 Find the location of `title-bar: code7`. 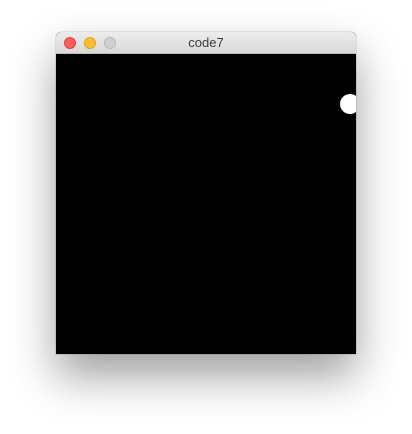

title-bar: code7 is located at coordinates (206, 43).